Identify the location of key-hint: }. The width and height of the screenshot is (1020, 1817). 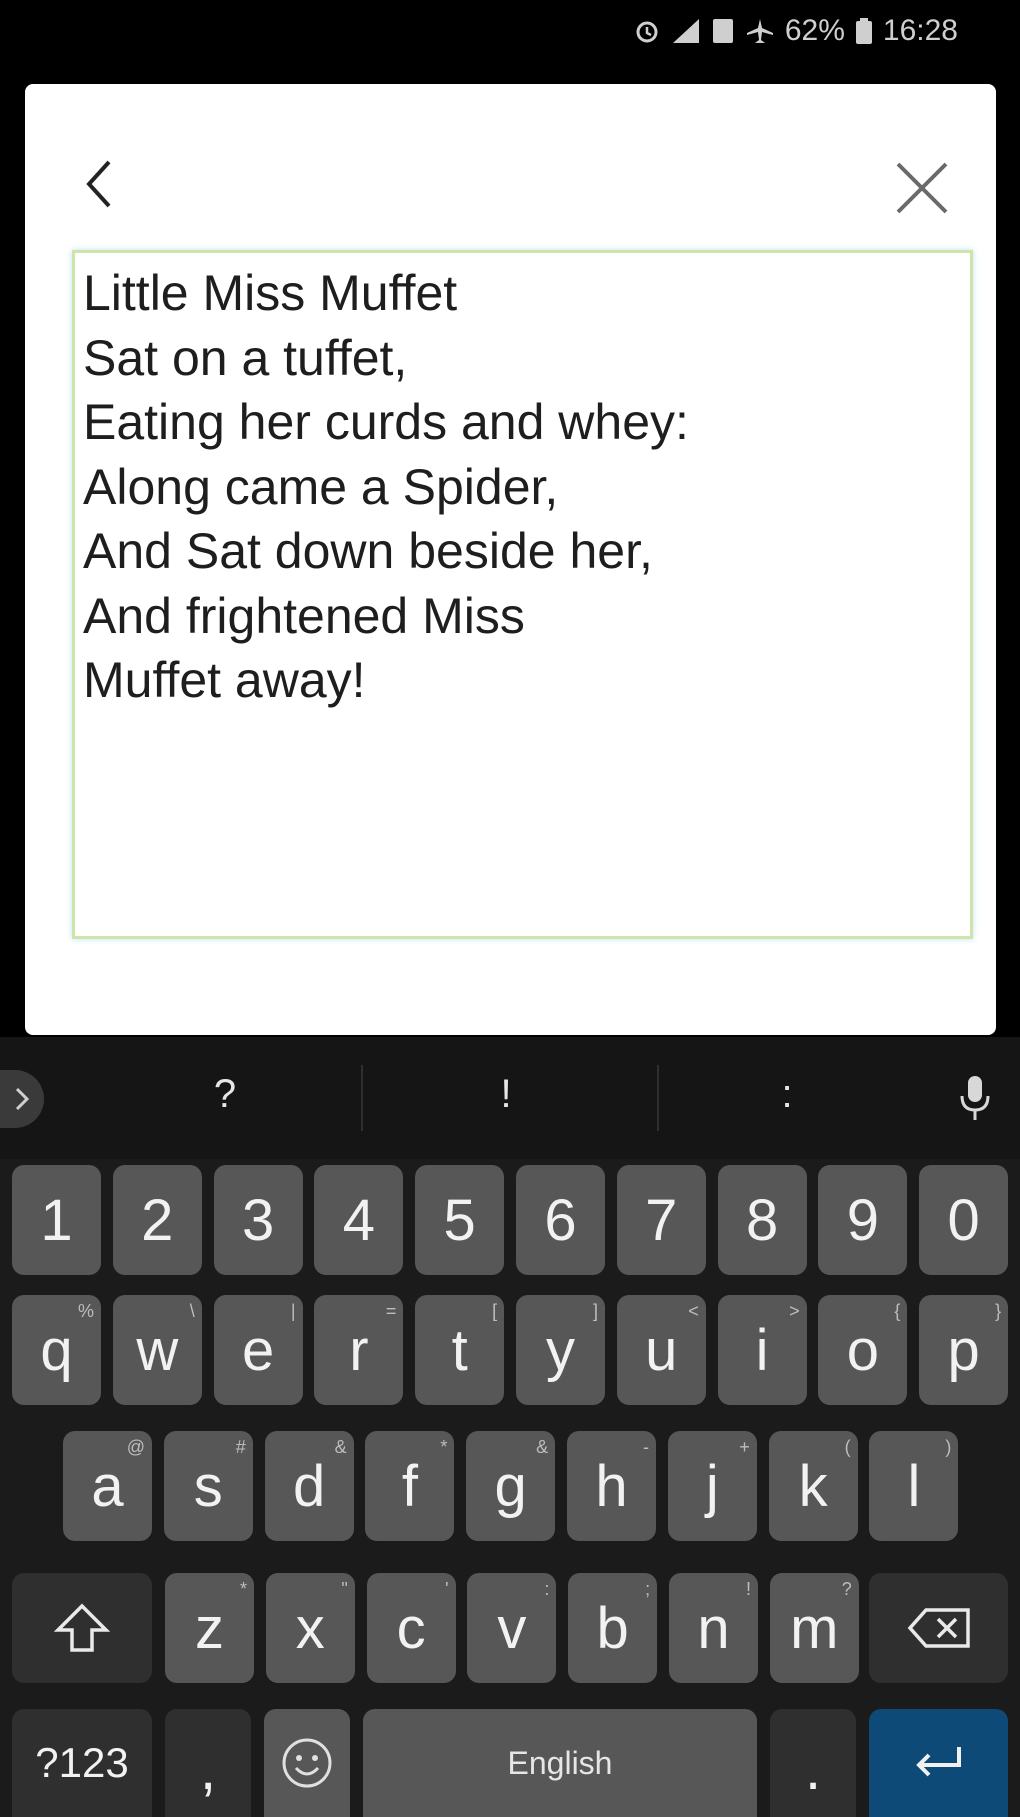
(998, 1311).